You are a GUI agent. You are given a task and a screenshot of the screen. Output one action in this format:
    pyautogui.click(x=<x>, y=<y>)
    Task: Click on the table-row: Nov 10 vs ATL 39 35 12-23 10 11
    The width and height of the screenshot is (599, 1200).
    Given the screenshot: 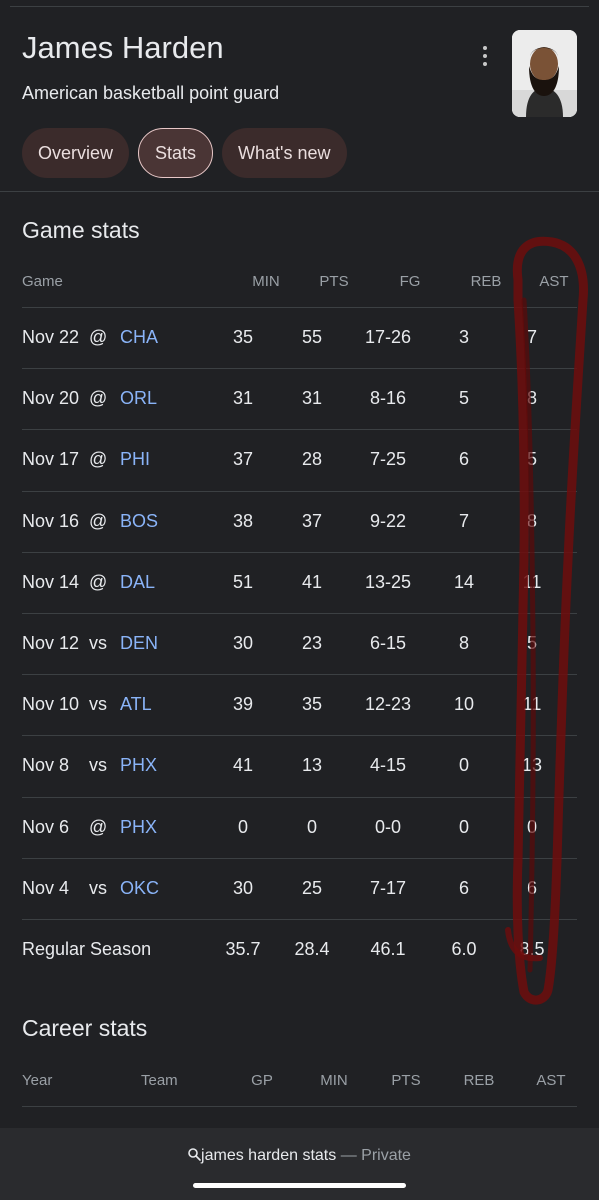 What is the action you would take?
    pyautogui.click(x=299, y=704)
    